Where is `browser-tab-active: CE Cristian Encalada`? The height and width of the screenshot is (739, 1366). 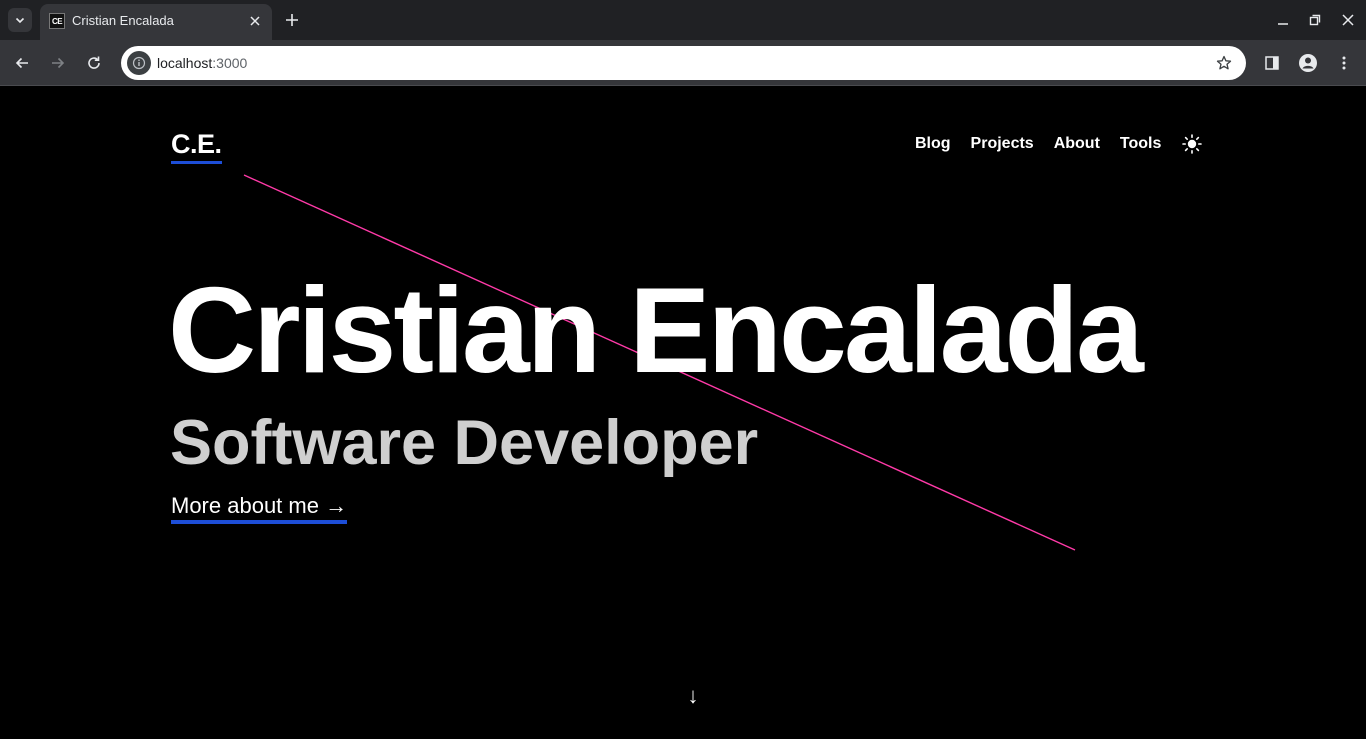 browser-tab-active: CE Cristian Encalada is located at coordinates (156, 22).